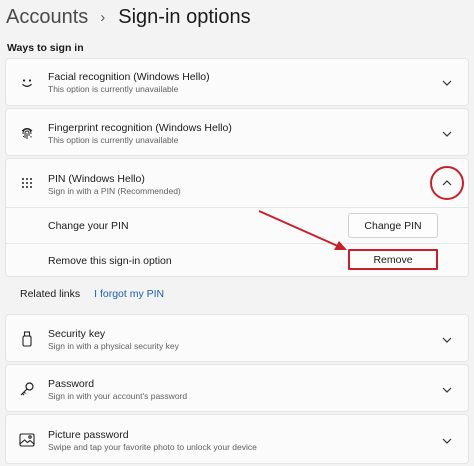  Describe the element at coordinates (140, 128) in the screenshot. I see `option-title: Fingerprint recognition (Windows Hello)` at that location.